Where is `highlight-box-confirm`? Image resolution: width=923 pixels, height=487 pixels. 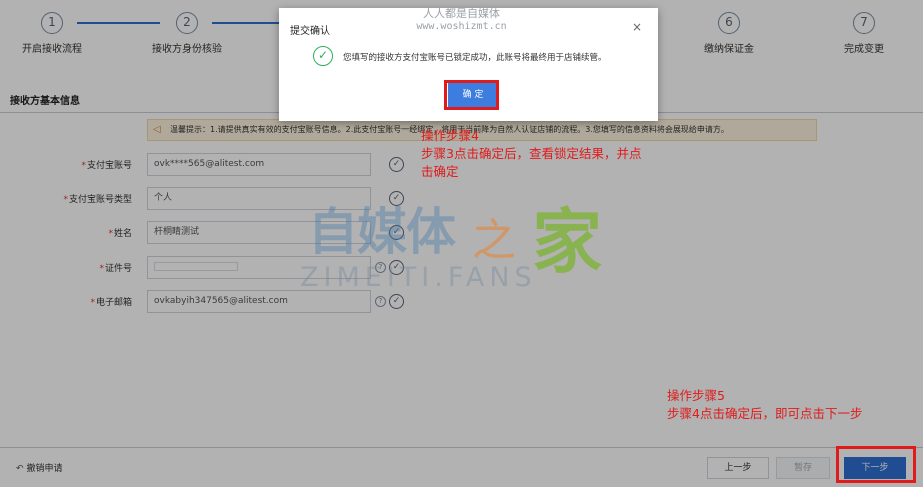 highlight-box-confirm is located at coordinates (471, 95).